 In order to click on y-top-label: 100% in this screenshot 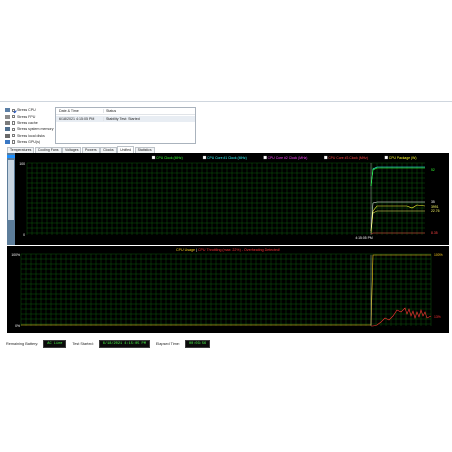, I will do `click(15, 255)`.